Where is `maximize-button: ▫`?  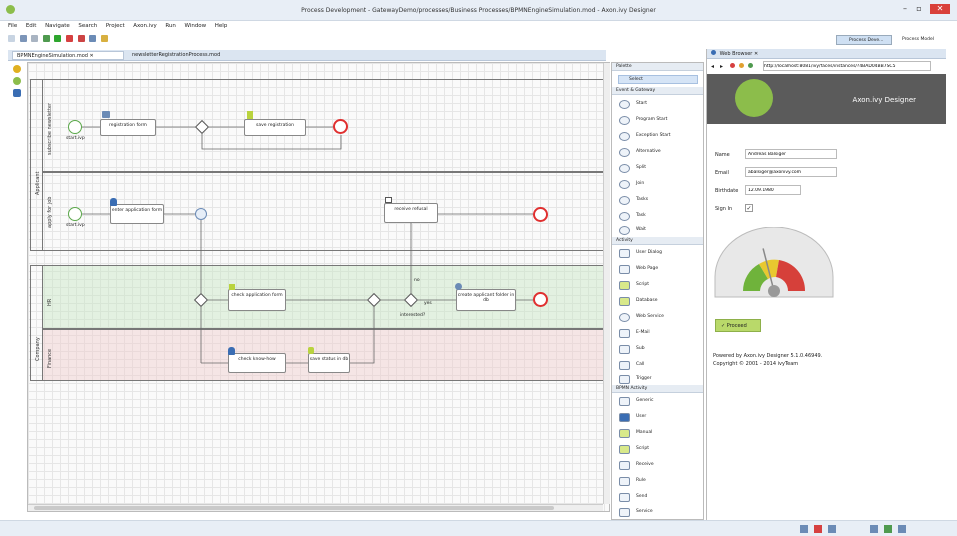
maximize-button: ▫ is located at coordinates (919, 9).